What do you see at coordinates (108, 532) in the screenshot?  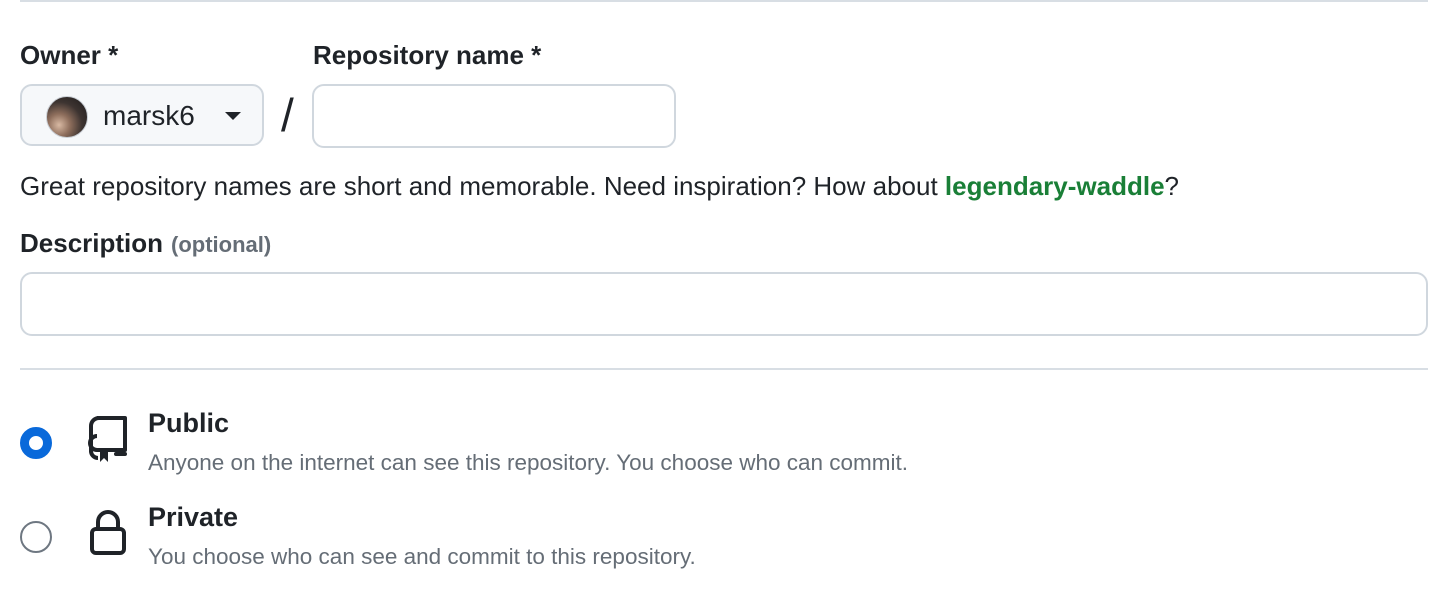 I see `lock-icon` at bounding box center [108, 532].